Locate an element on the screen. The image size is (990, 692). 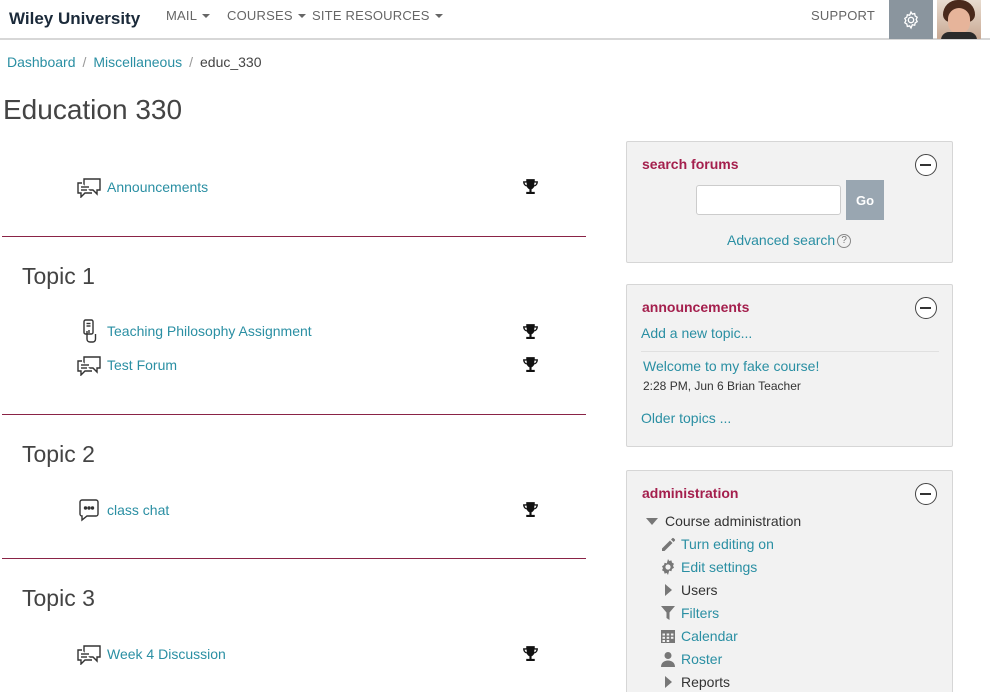
admin-item-reports: Reports is located at coordinates (694, 682).